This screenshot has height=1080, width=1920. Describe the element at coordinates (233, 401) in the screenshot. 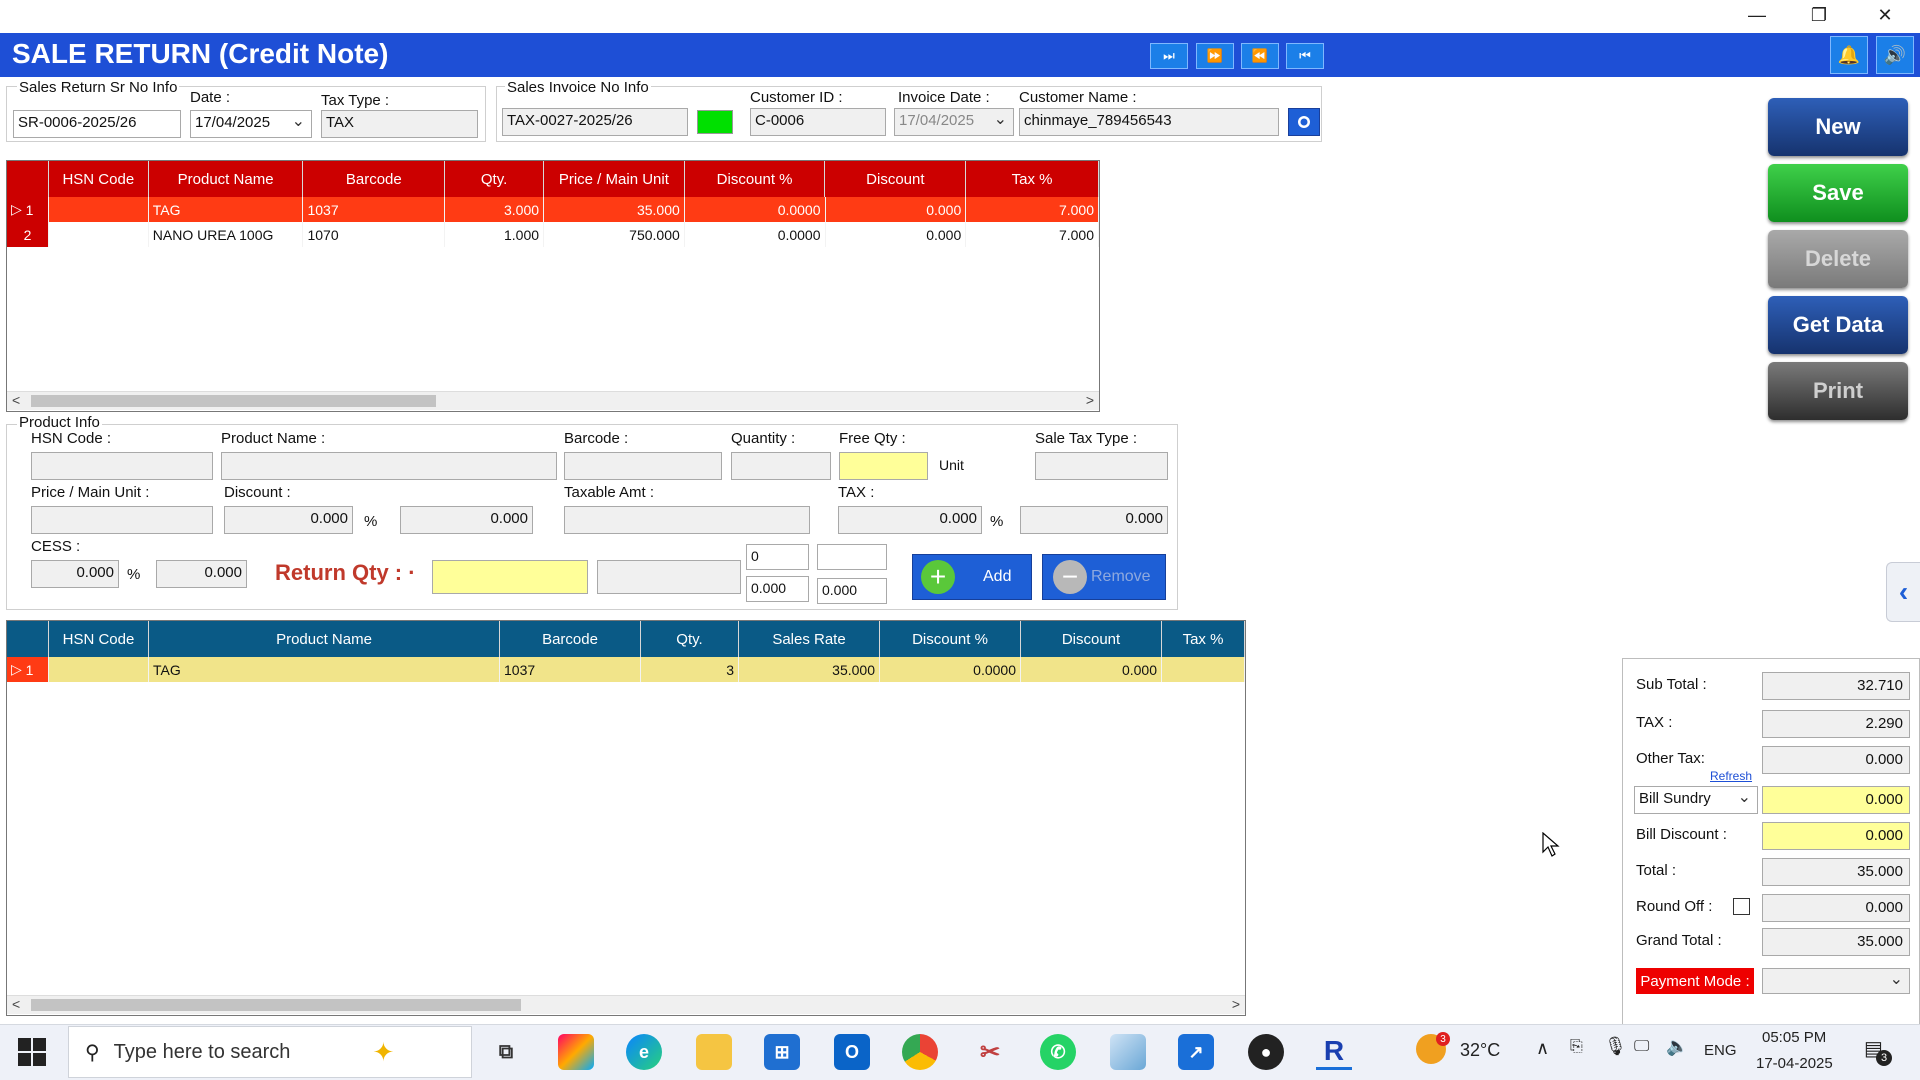

I see `scrollbar-thumb` at that location.